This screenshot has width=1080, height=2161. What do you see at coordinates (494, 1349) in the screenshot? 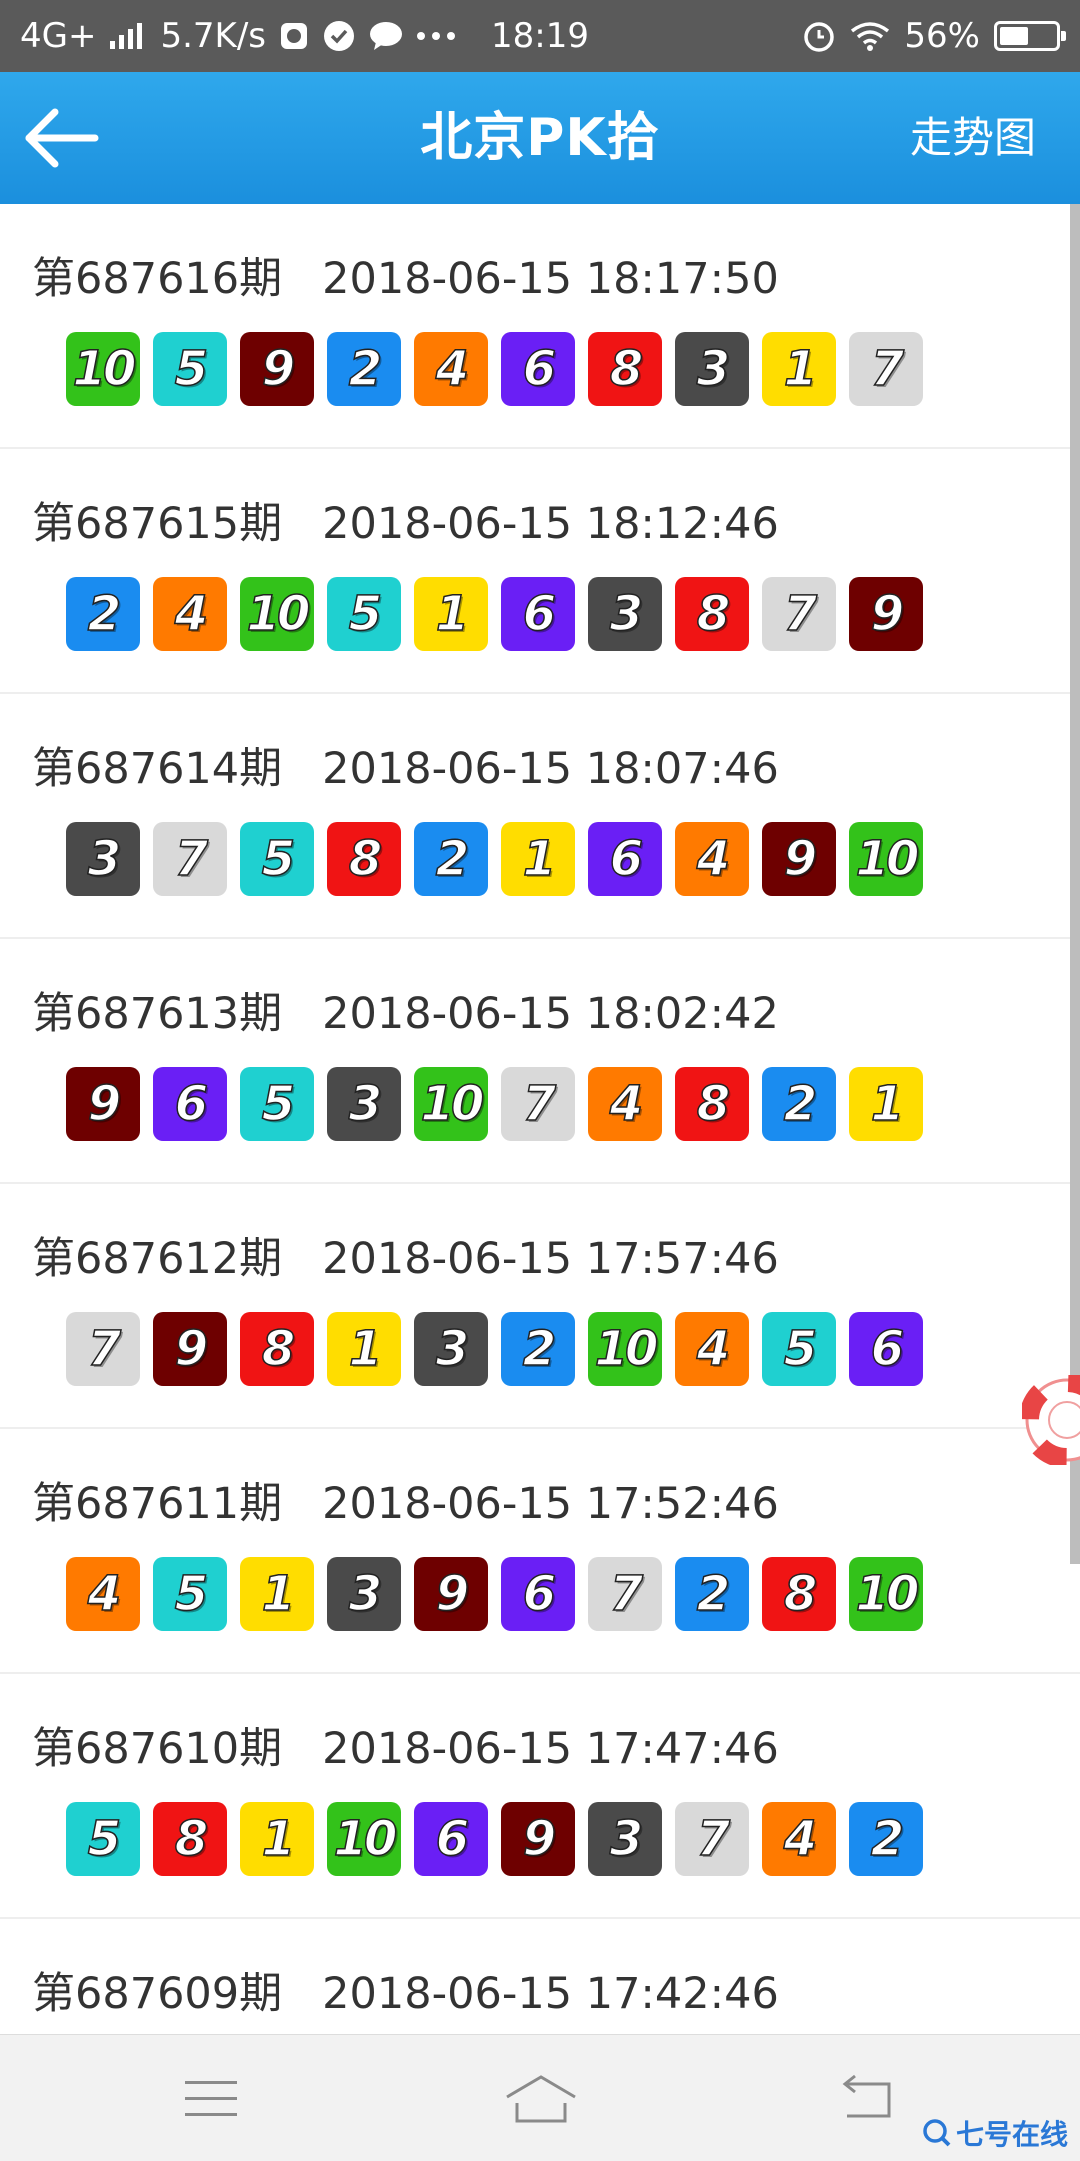
I see `number-balls: 7 9 8 1 3 2 10 4 5 6` at bounding box center [494, 1349].